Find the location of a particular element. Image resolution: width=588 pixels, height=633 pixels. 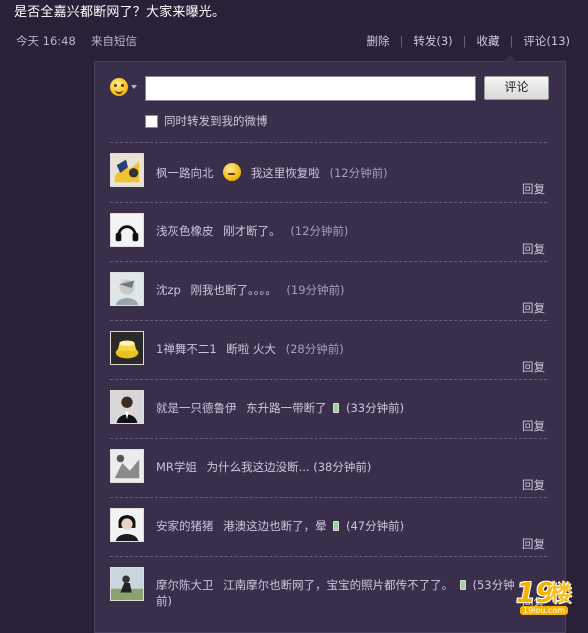

comment-text: 就是一只德鲁伊 东升路一带断了 (33分钟前) is located at coordinates (341, 408).